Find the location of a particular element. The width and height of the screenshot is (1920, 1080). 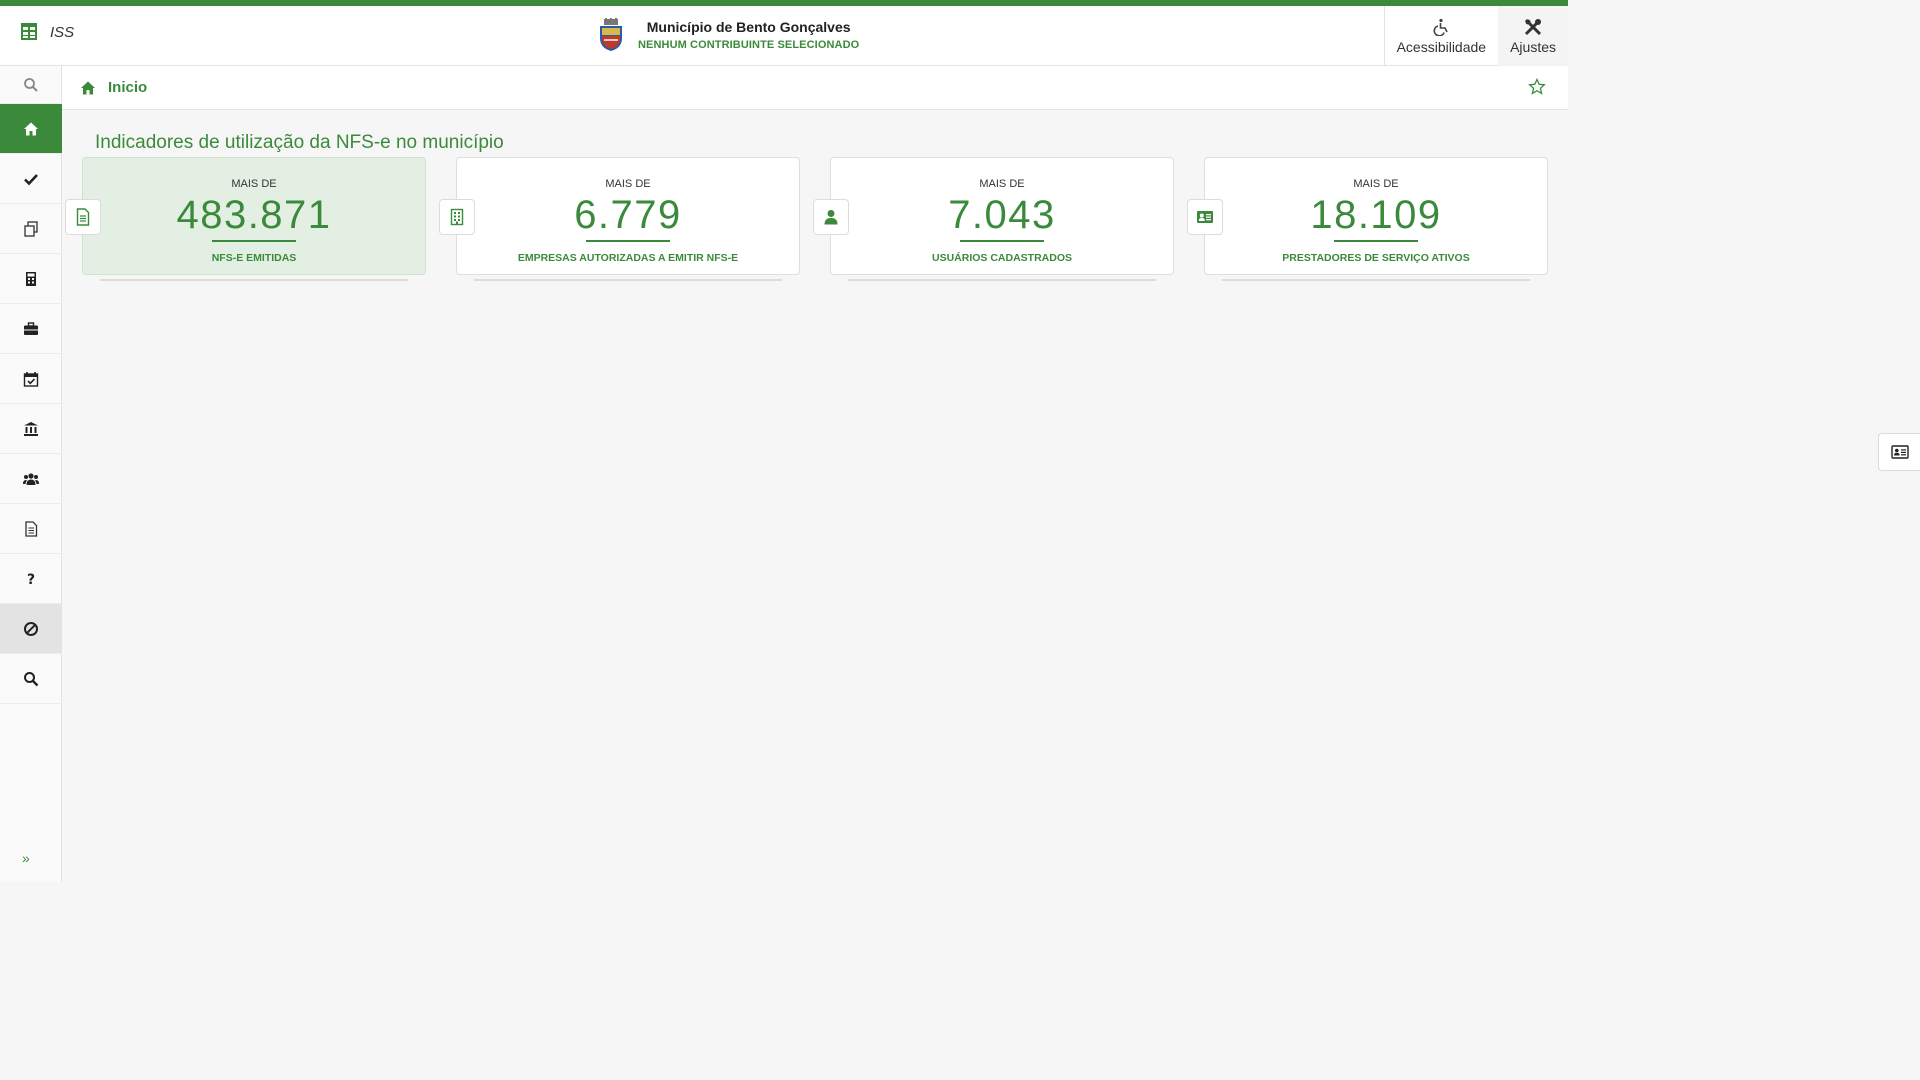

sidebar-item-home is located at coordinates (31, 129).